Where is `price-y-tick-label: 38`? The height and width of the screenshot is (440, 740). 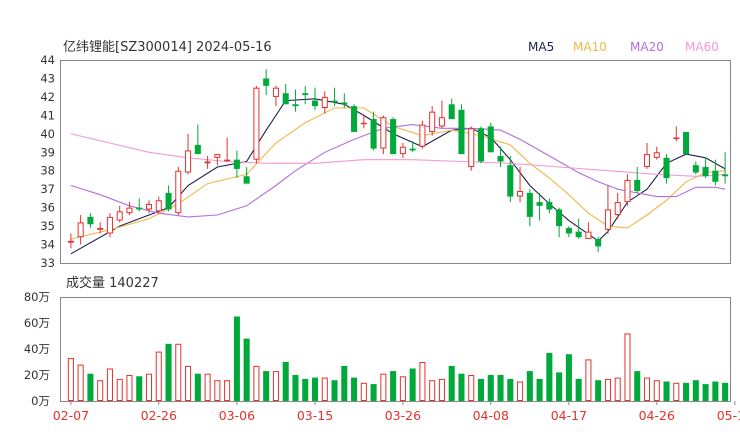
price-y-tick-label: 38 is located at coordinates (47, 171).